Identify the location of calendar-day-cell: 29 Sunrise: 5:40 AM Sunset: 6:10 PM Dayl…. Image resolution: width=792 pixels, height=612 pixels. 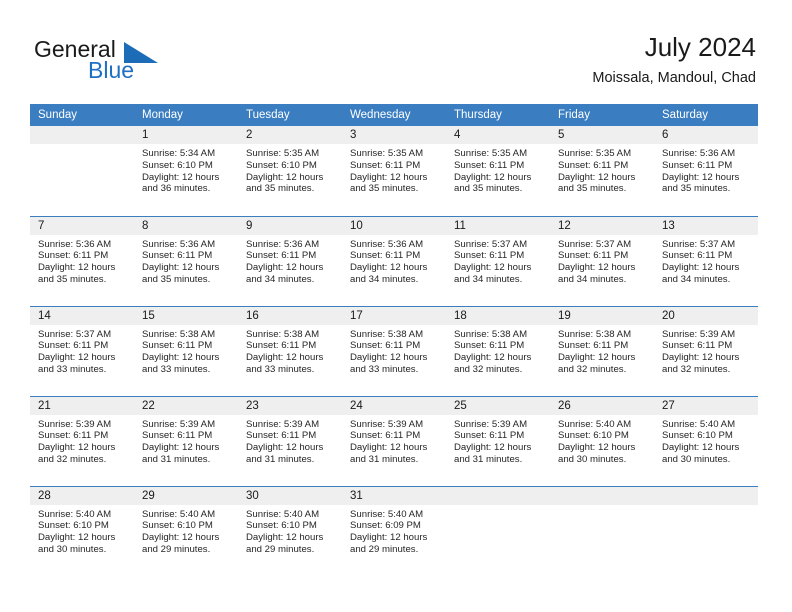
(186, 530).